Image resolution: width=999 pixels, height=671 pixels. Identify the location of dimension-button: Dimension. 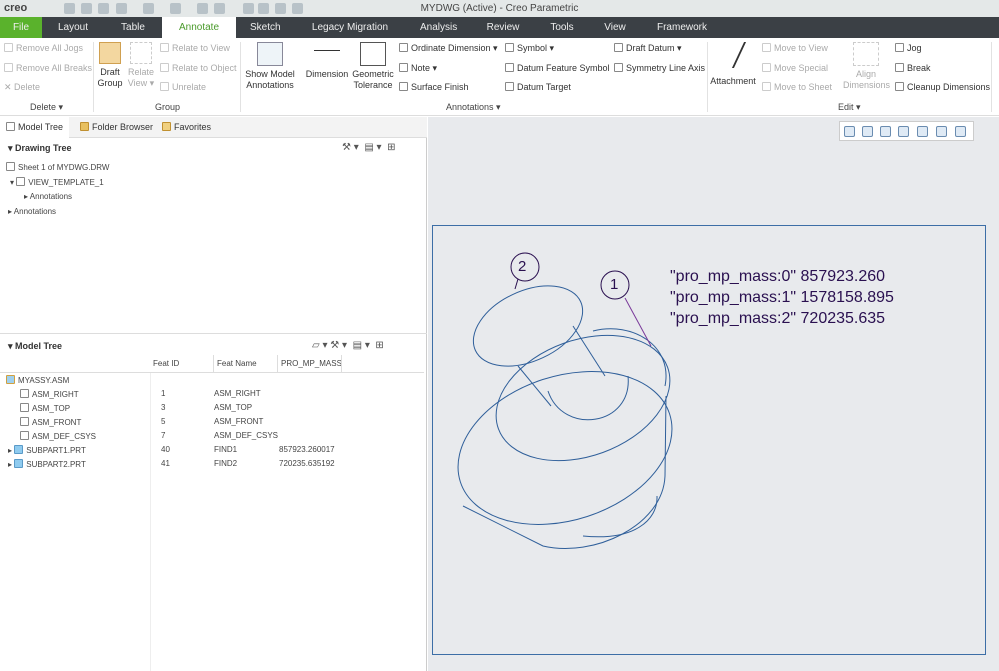
(327, 61).